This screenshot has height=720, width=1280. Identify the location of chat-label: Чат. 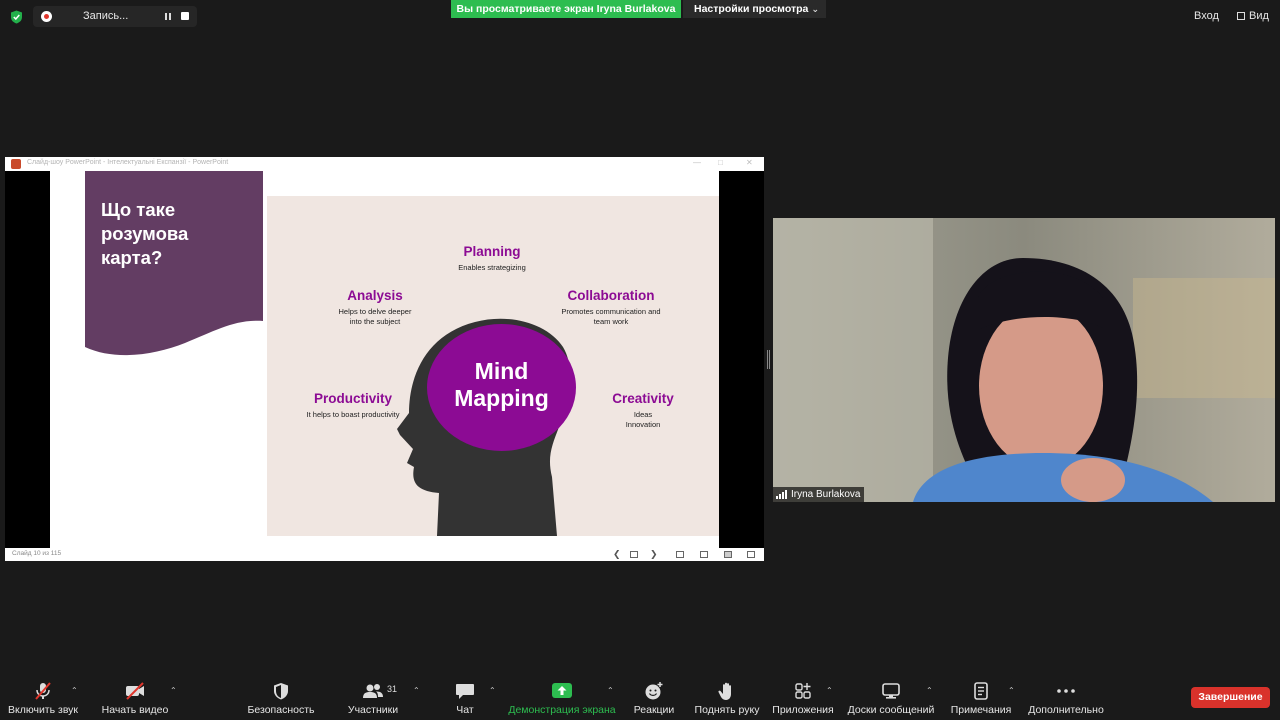
(465, 710).